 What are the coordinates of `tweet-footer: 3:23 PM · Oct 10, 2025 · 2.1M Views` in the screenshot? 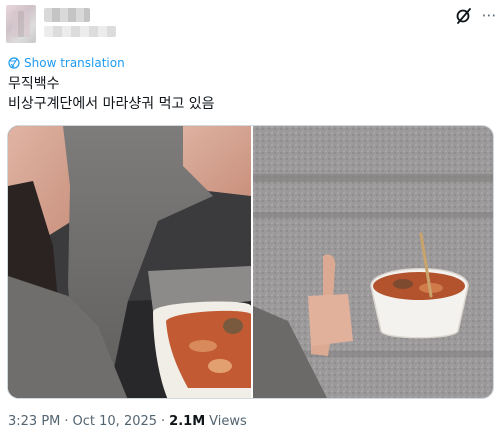 It's located at (127, 421).